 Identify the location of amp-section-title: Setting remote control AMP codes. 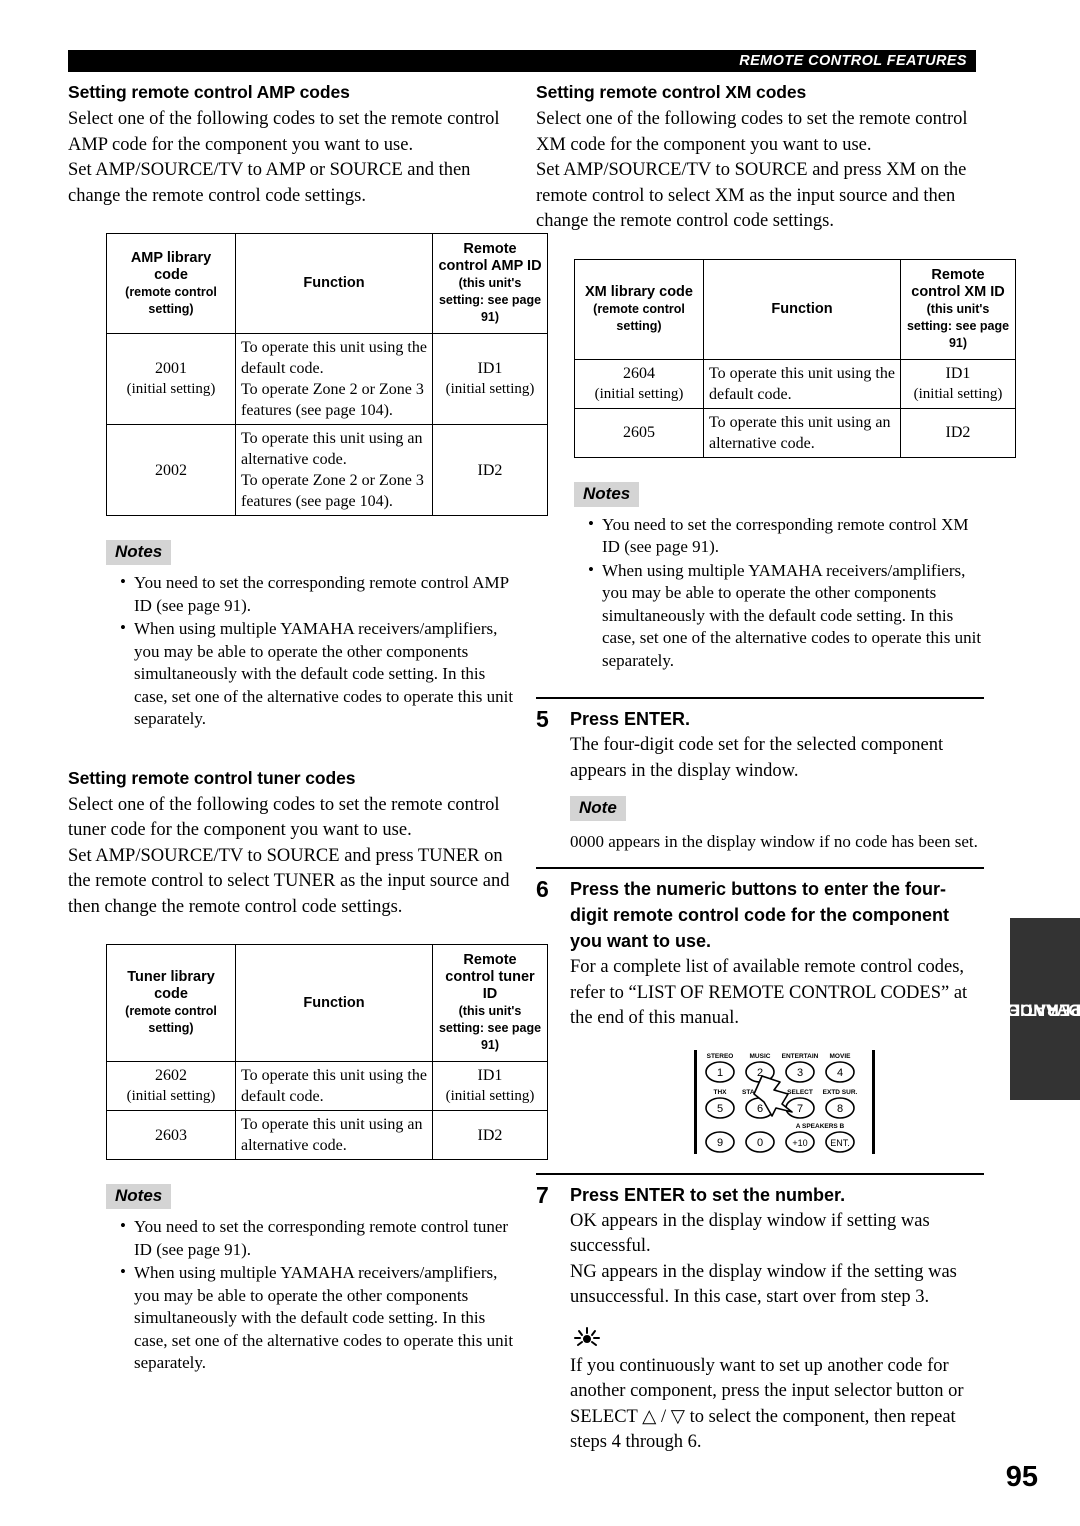
(209, 92).